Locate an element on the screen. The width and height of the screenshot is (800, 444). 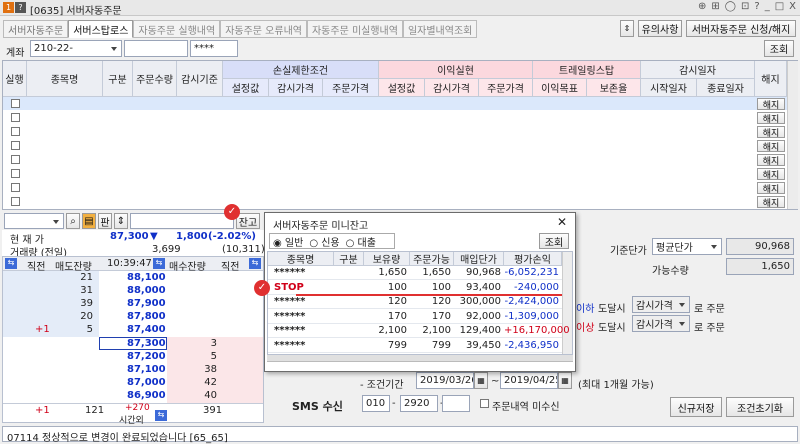
help-icon: ? is located at coordinates (756, 6).